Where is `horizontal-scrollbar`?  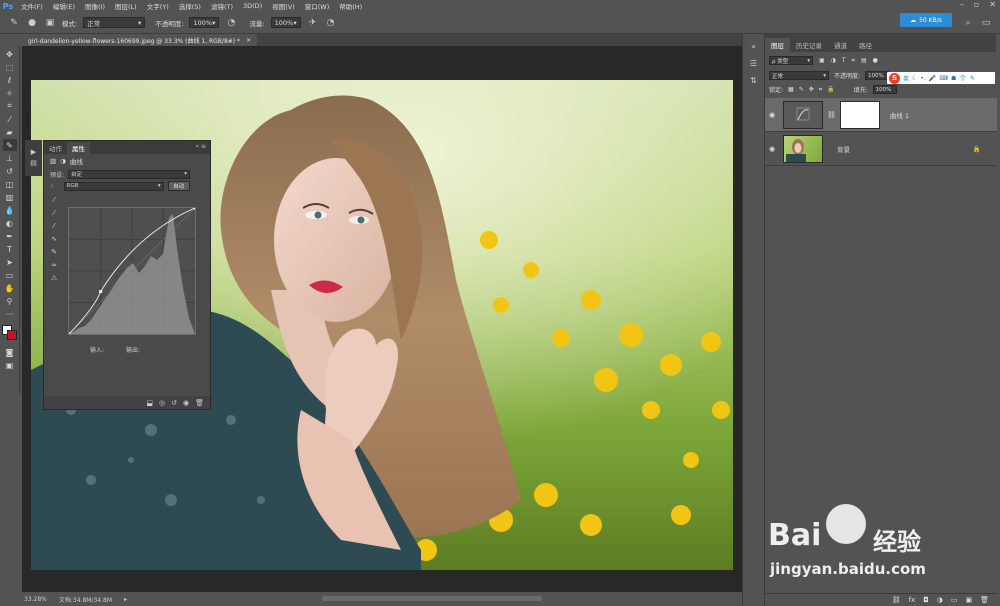 horizontal-scrollbar is located at coordinates (432, 598).